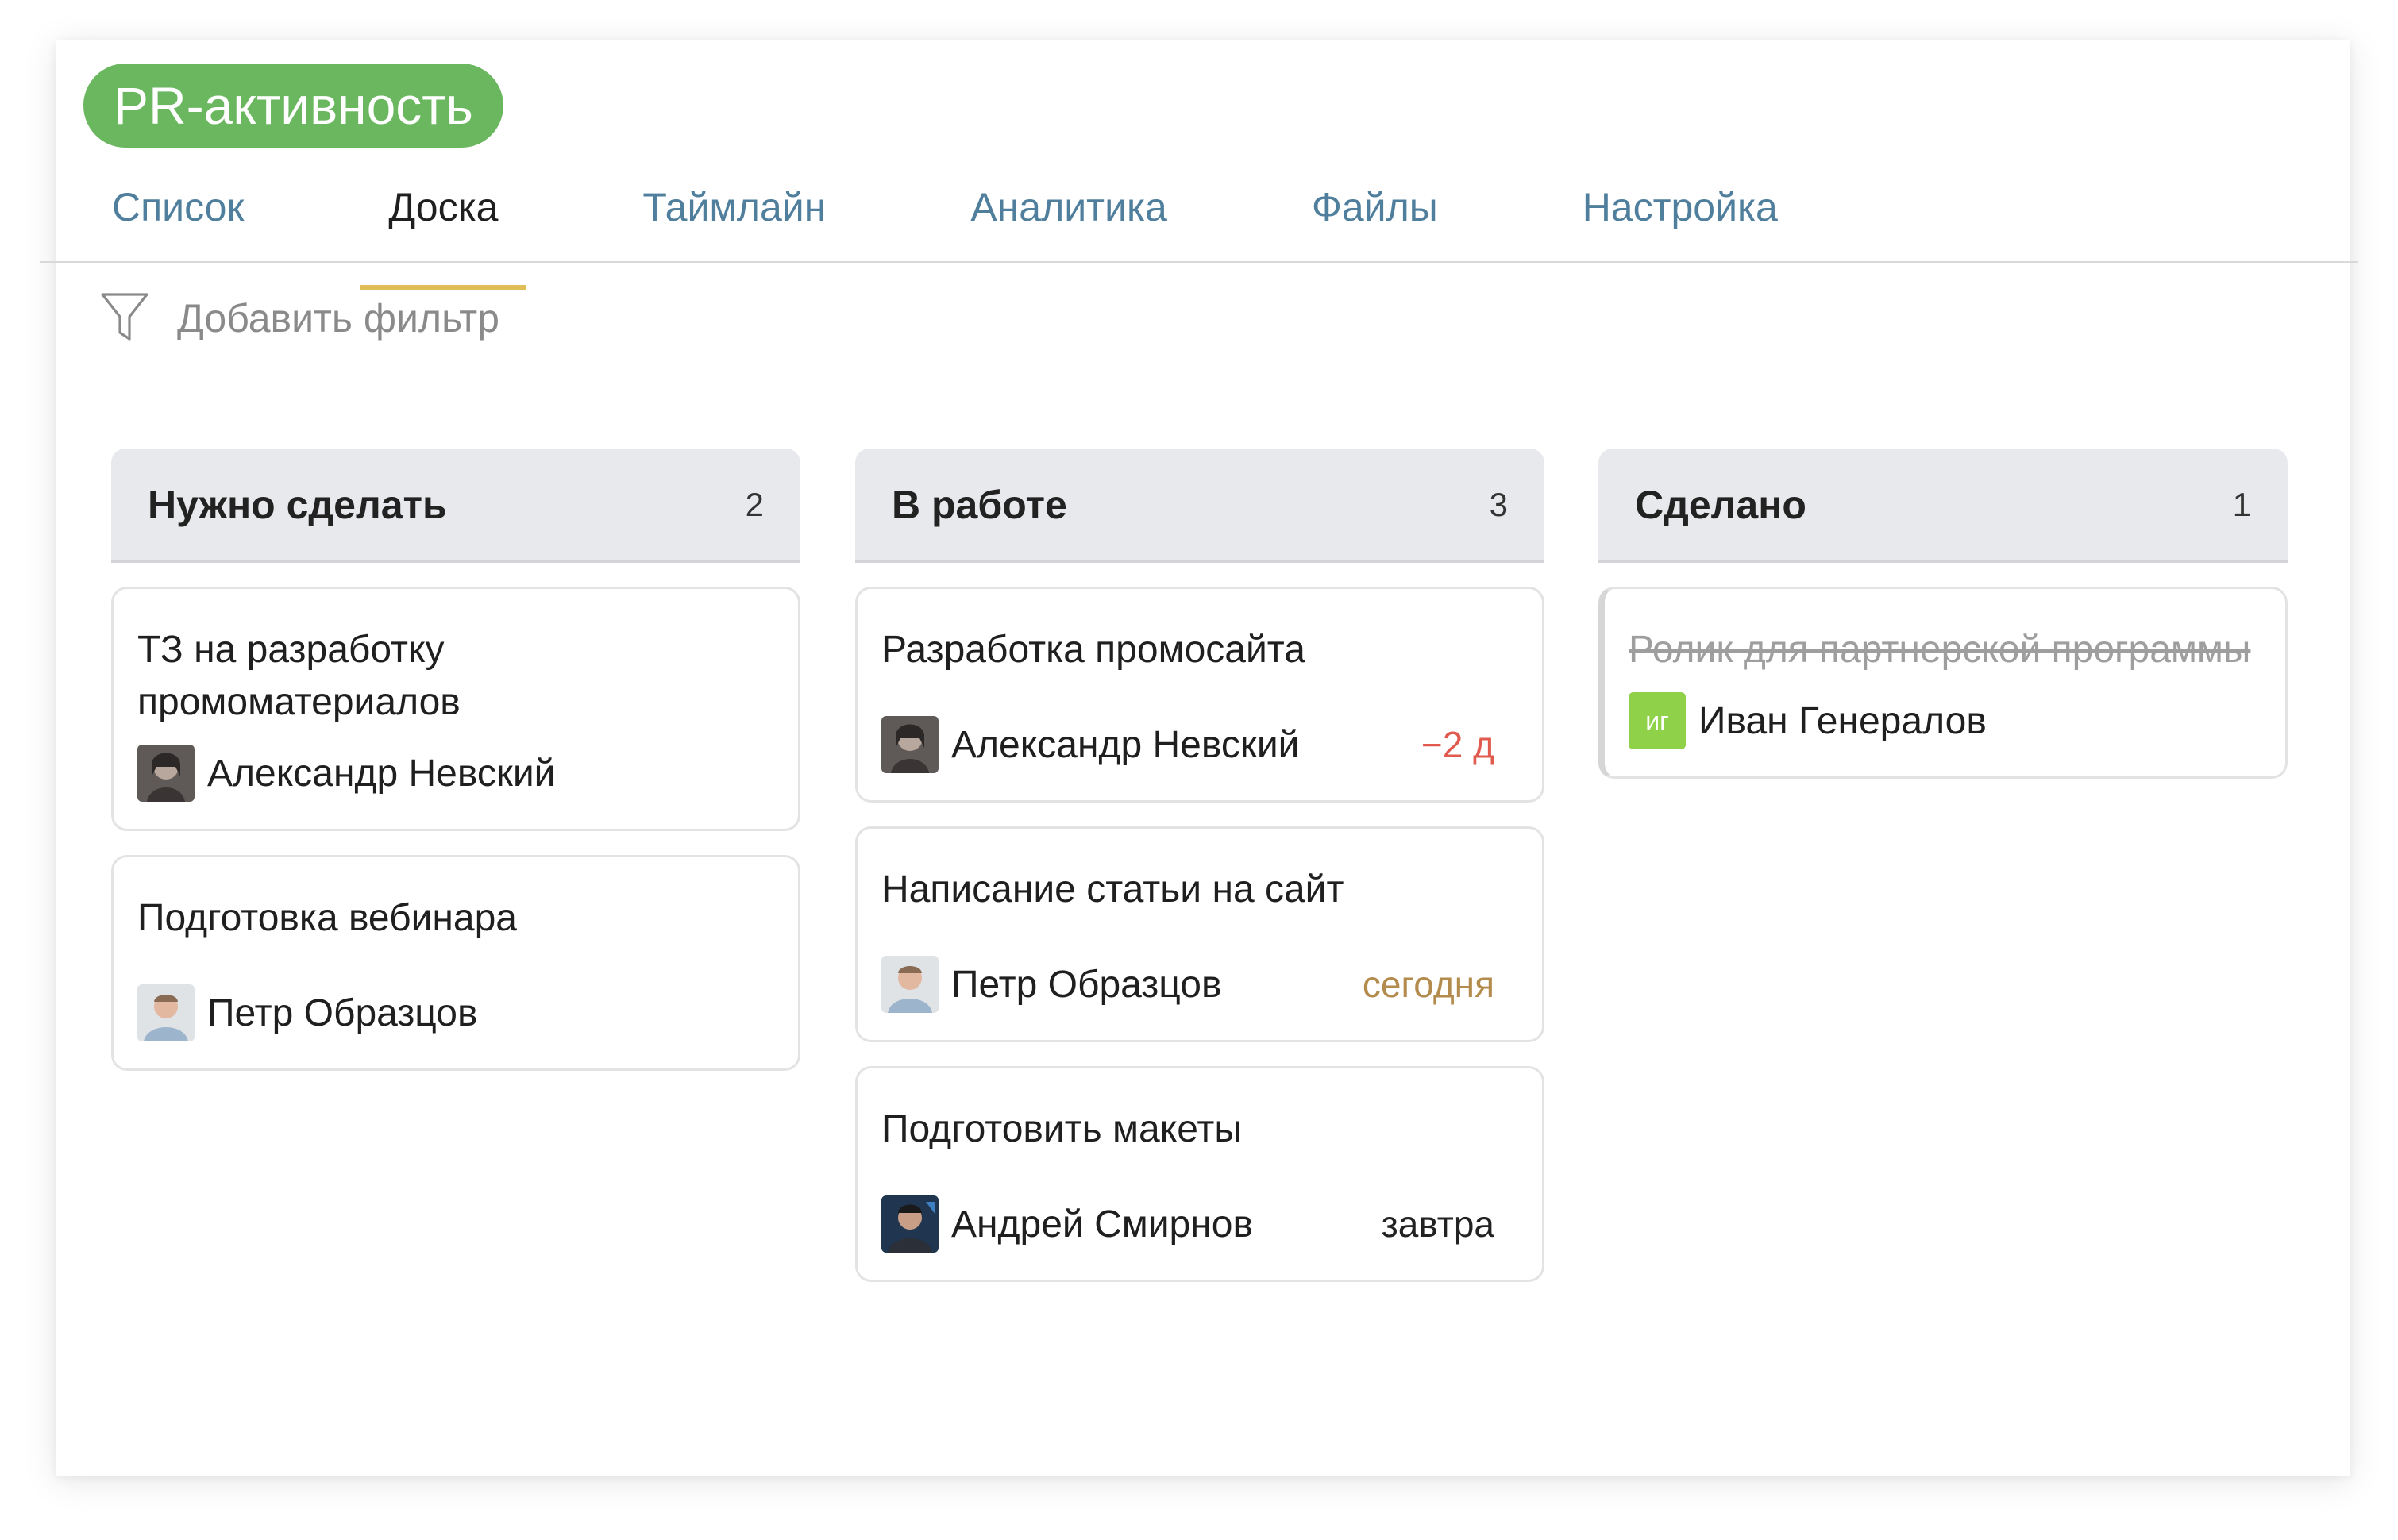 This screenshot has height=1540, width=2398. What do you see at coordinates (1199, 262) in the screenshot?
I see `tabs-divider` at bounding box center [1199, 262].